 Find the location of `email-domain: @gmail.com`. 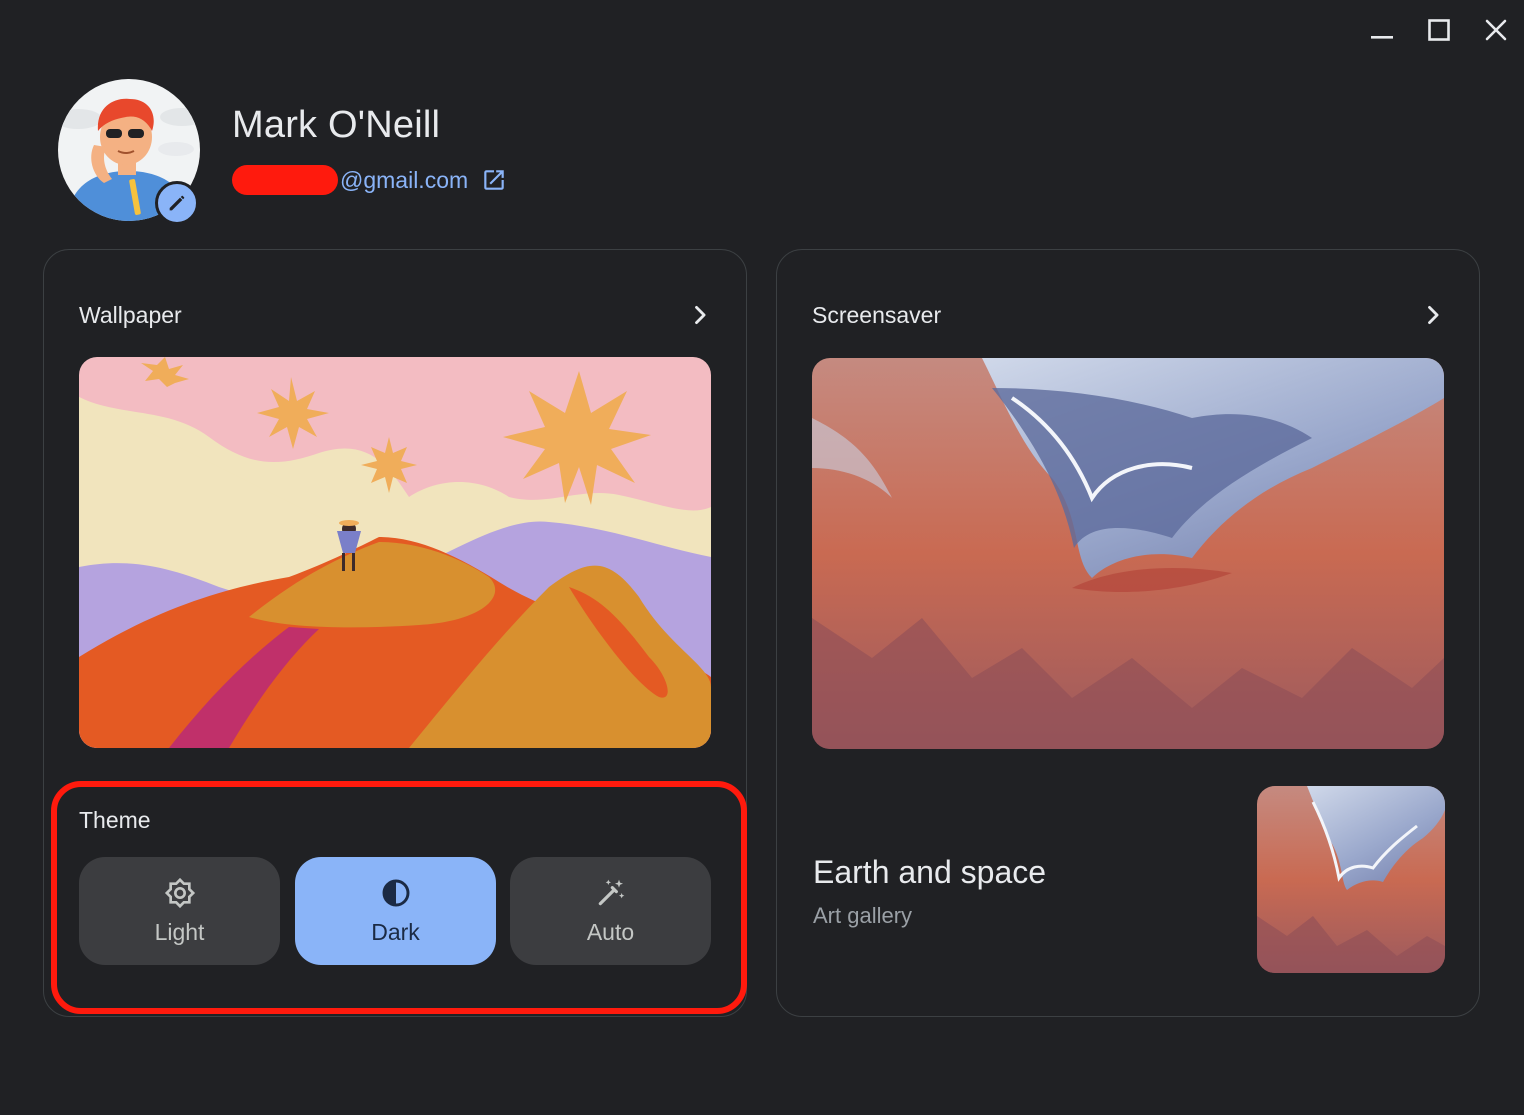

email-domain: @gmail.com is located at coordinates (404, 179).